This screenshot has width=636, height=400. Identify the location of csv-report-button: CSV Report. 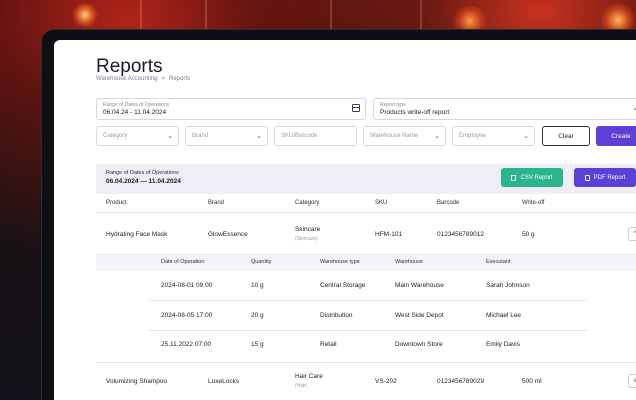
(532, 177).